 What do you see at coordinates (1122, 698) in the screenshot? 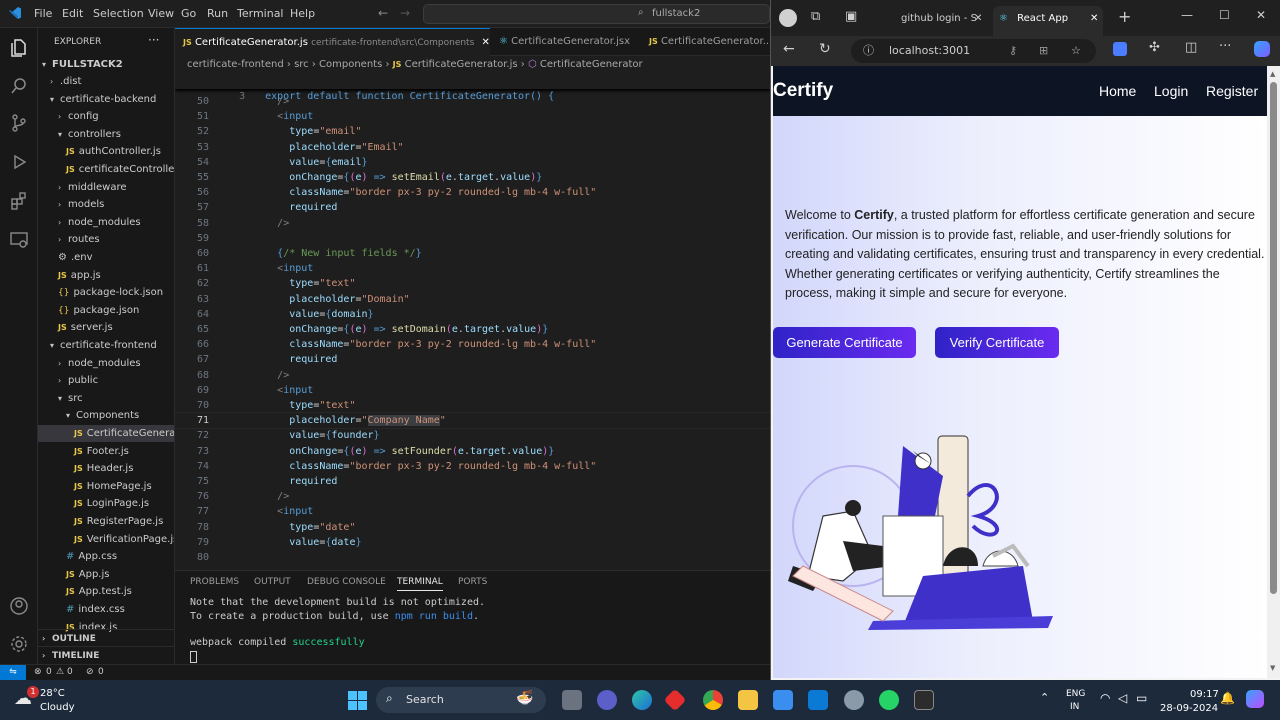
I see `volume-icon: ◁` at bounding box center [1122, 698].